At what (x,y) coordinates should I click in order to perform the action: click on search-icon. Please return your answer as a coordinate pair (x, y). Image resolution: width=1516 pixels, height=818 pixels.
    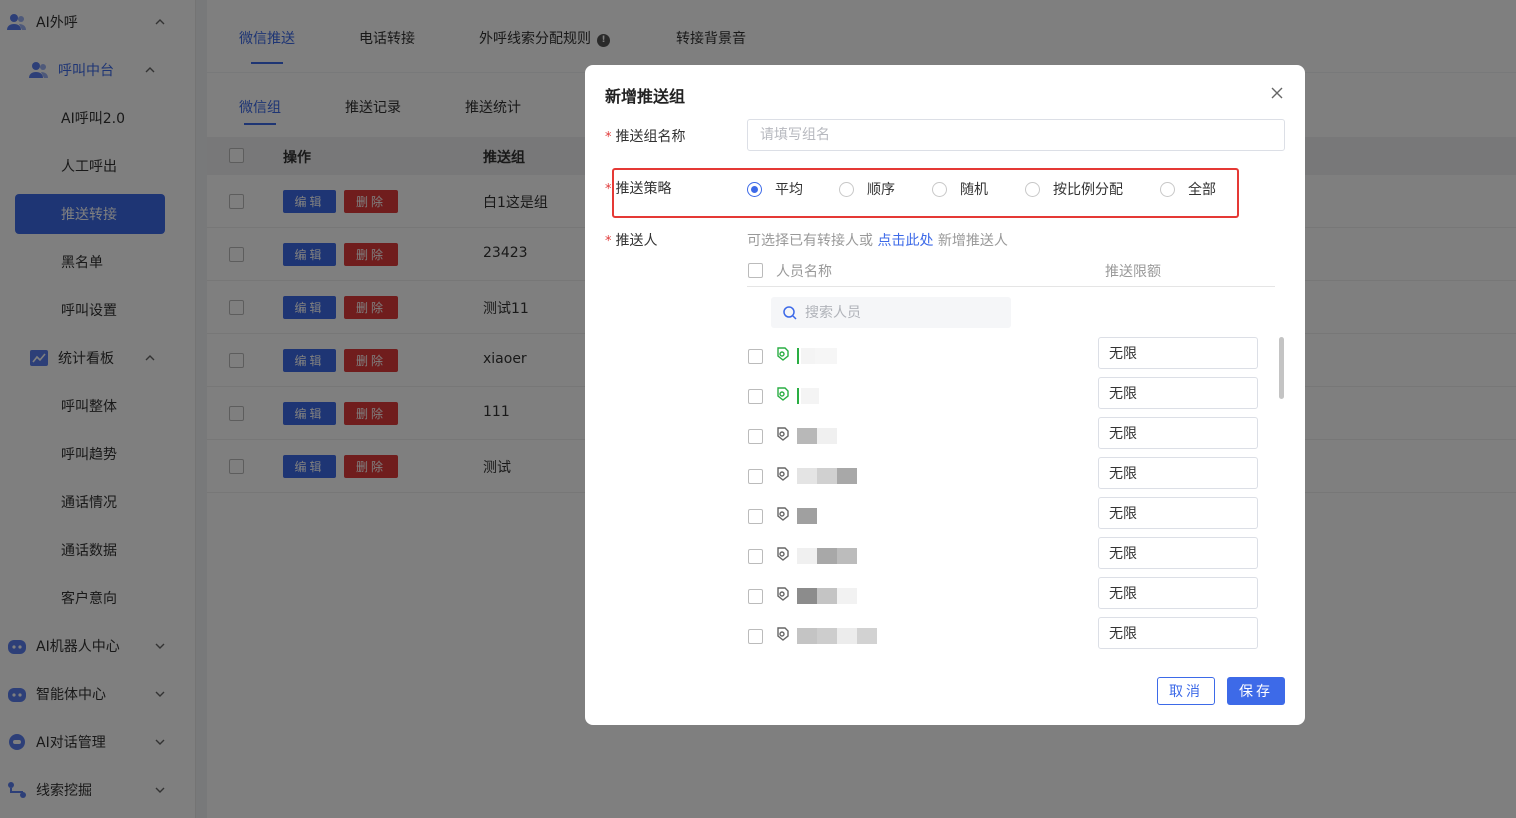
    Looking at the image, I should click on (790, 312).